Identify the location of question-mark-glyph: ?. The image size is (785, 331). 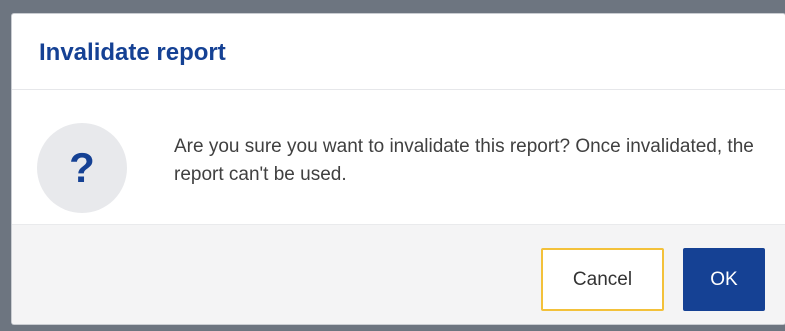
(82, 167).